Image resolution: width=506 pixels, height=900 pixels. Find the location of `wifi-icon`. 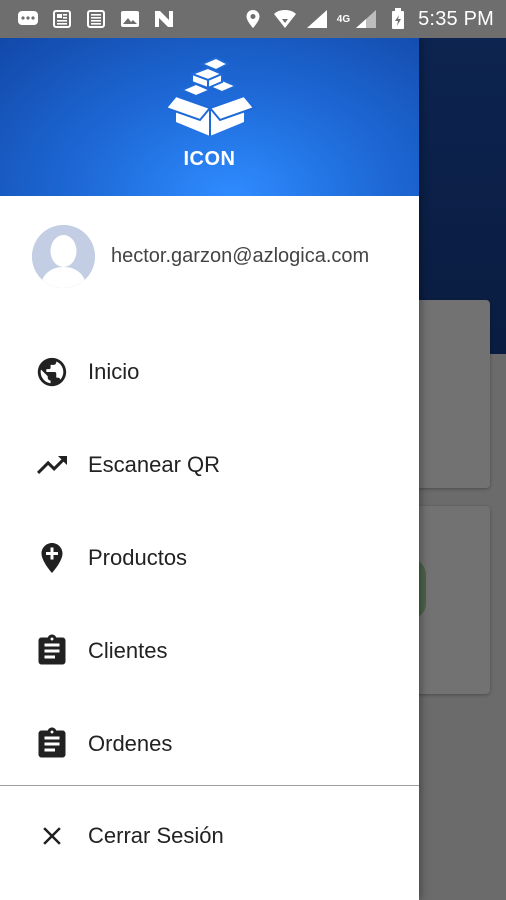

wifi-icon is located at coordinates (285, 19).